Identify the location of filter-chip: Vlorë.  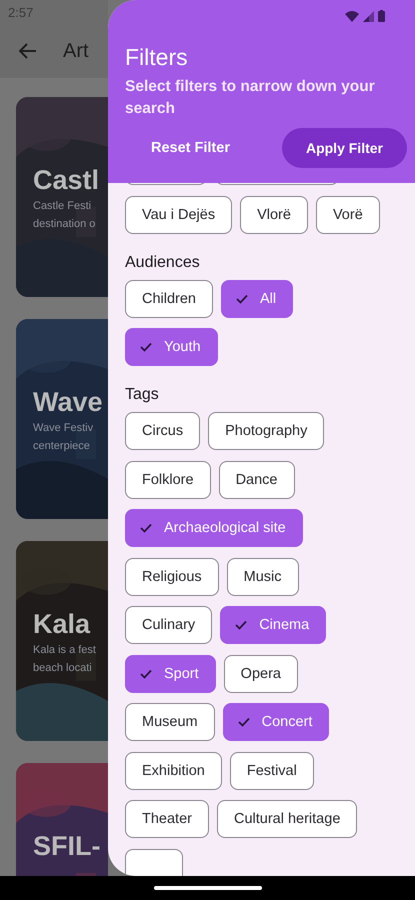
(274, 215).